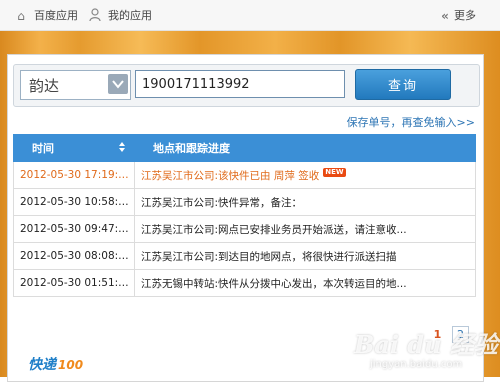 This screenshot has width=500, height=382. What do you see at coordinates (74, 175) in the screenshot?
I see `row-time: 2012-05-30 17:19:24` at bounding box center [74, 175].